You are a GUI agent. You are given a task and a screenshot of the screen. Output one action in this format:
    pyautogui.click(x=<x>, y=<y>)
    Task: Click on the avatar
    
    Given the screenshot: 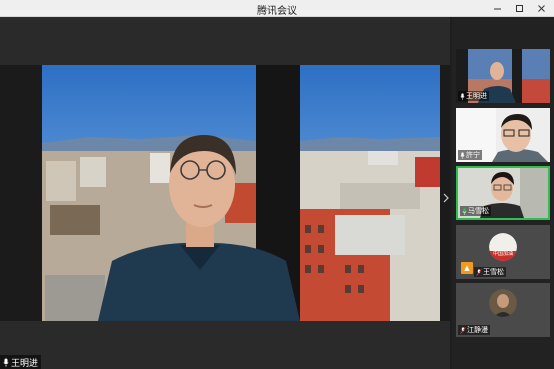 What is the action you would take?
    pyautogui.click(x=503, y=303)
    